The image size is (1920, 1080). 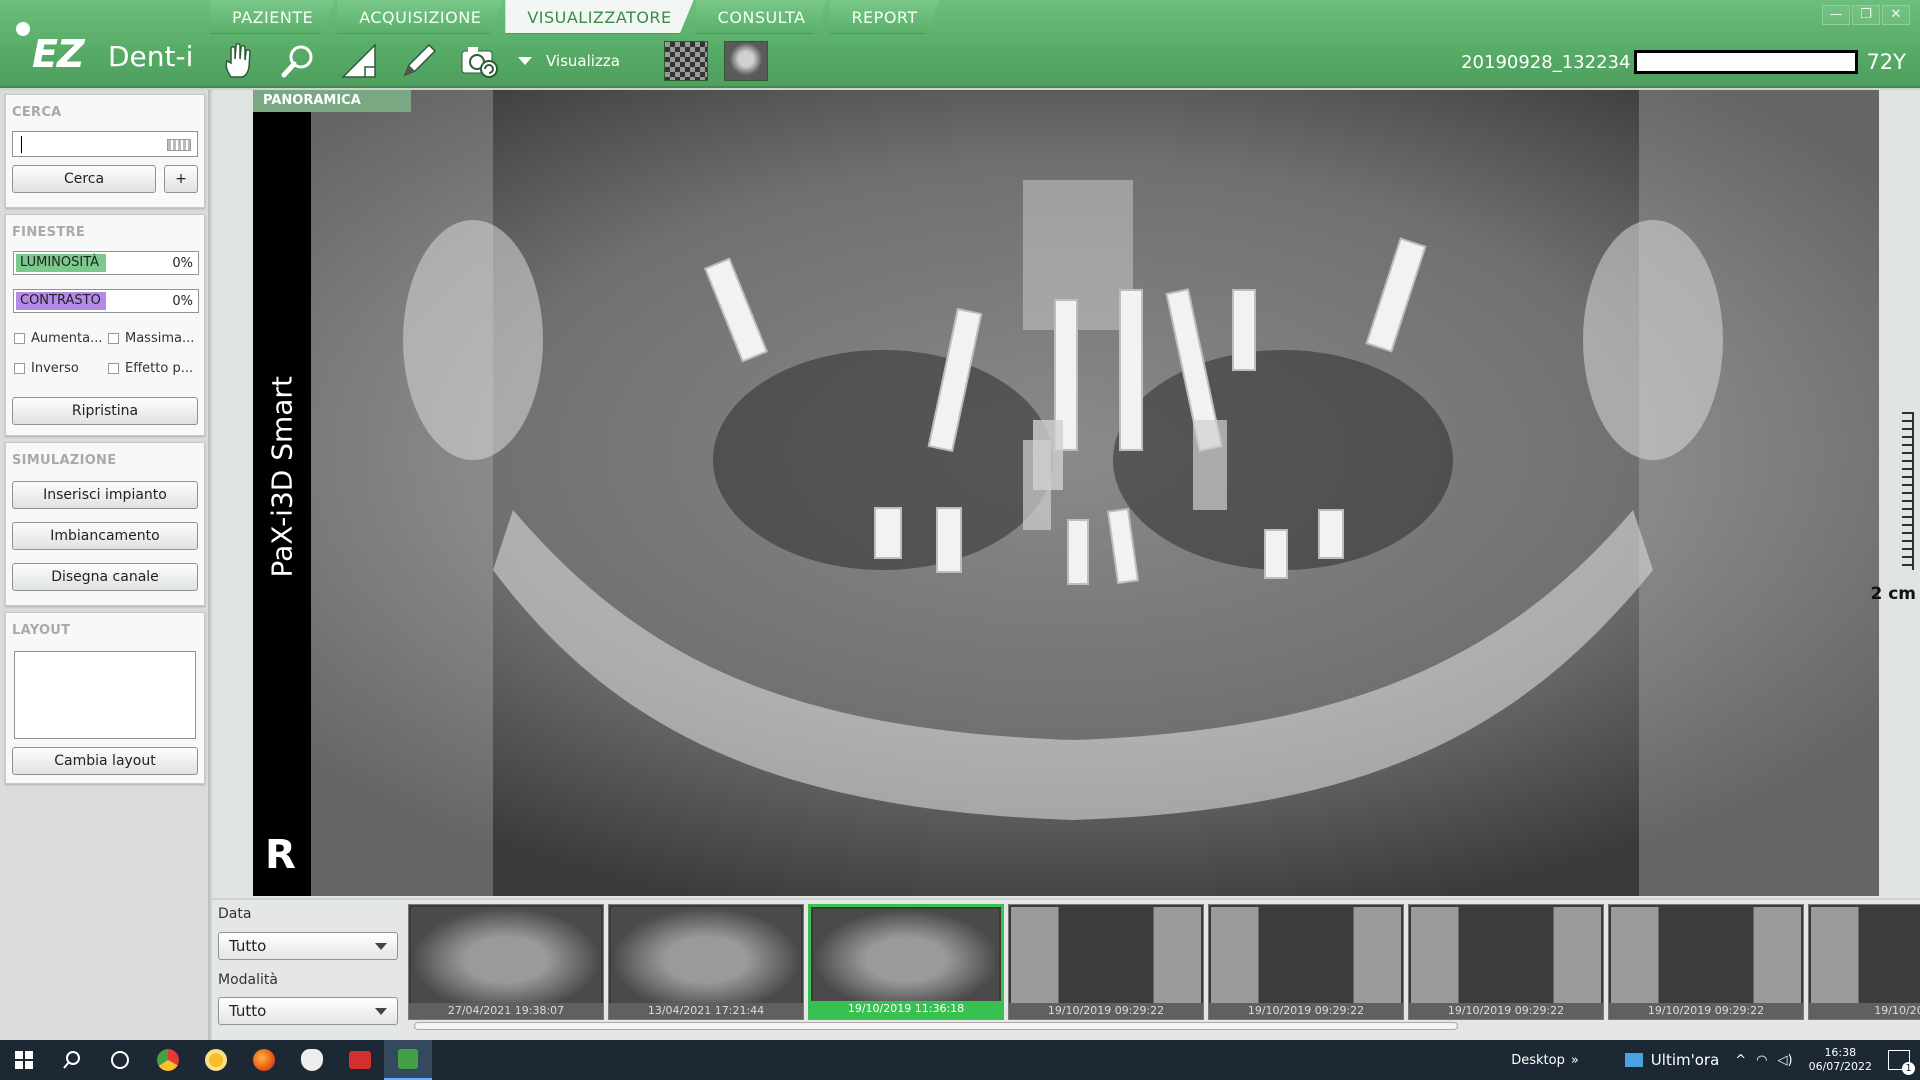 I want to click on grid-view-button, so click(x=686, y=61).